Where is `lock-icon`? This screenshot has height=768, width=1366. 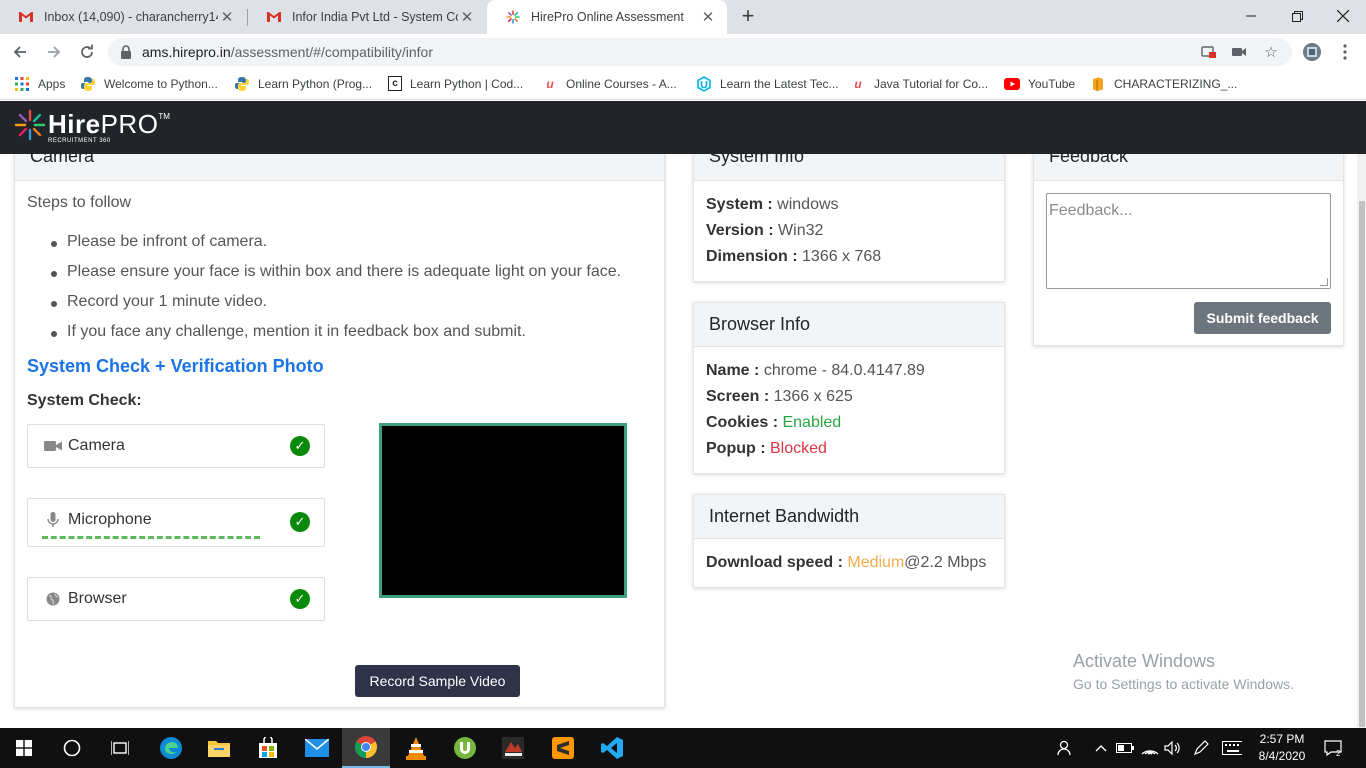 lock-icon is located at coordinates (126, 54).